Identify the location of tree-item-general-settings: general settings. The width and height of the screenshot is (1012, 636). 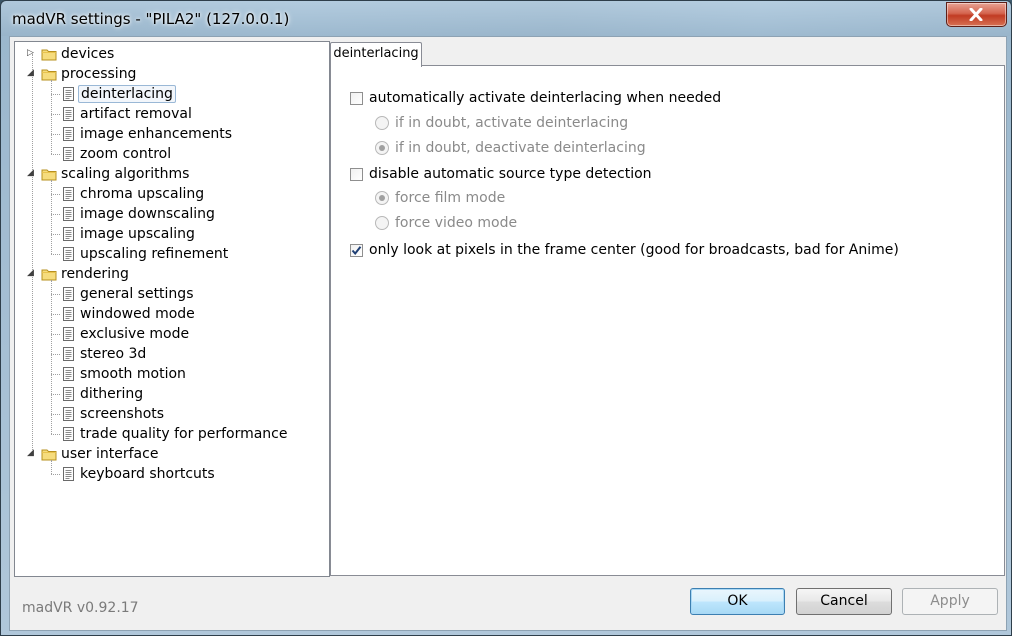
(172, 294).